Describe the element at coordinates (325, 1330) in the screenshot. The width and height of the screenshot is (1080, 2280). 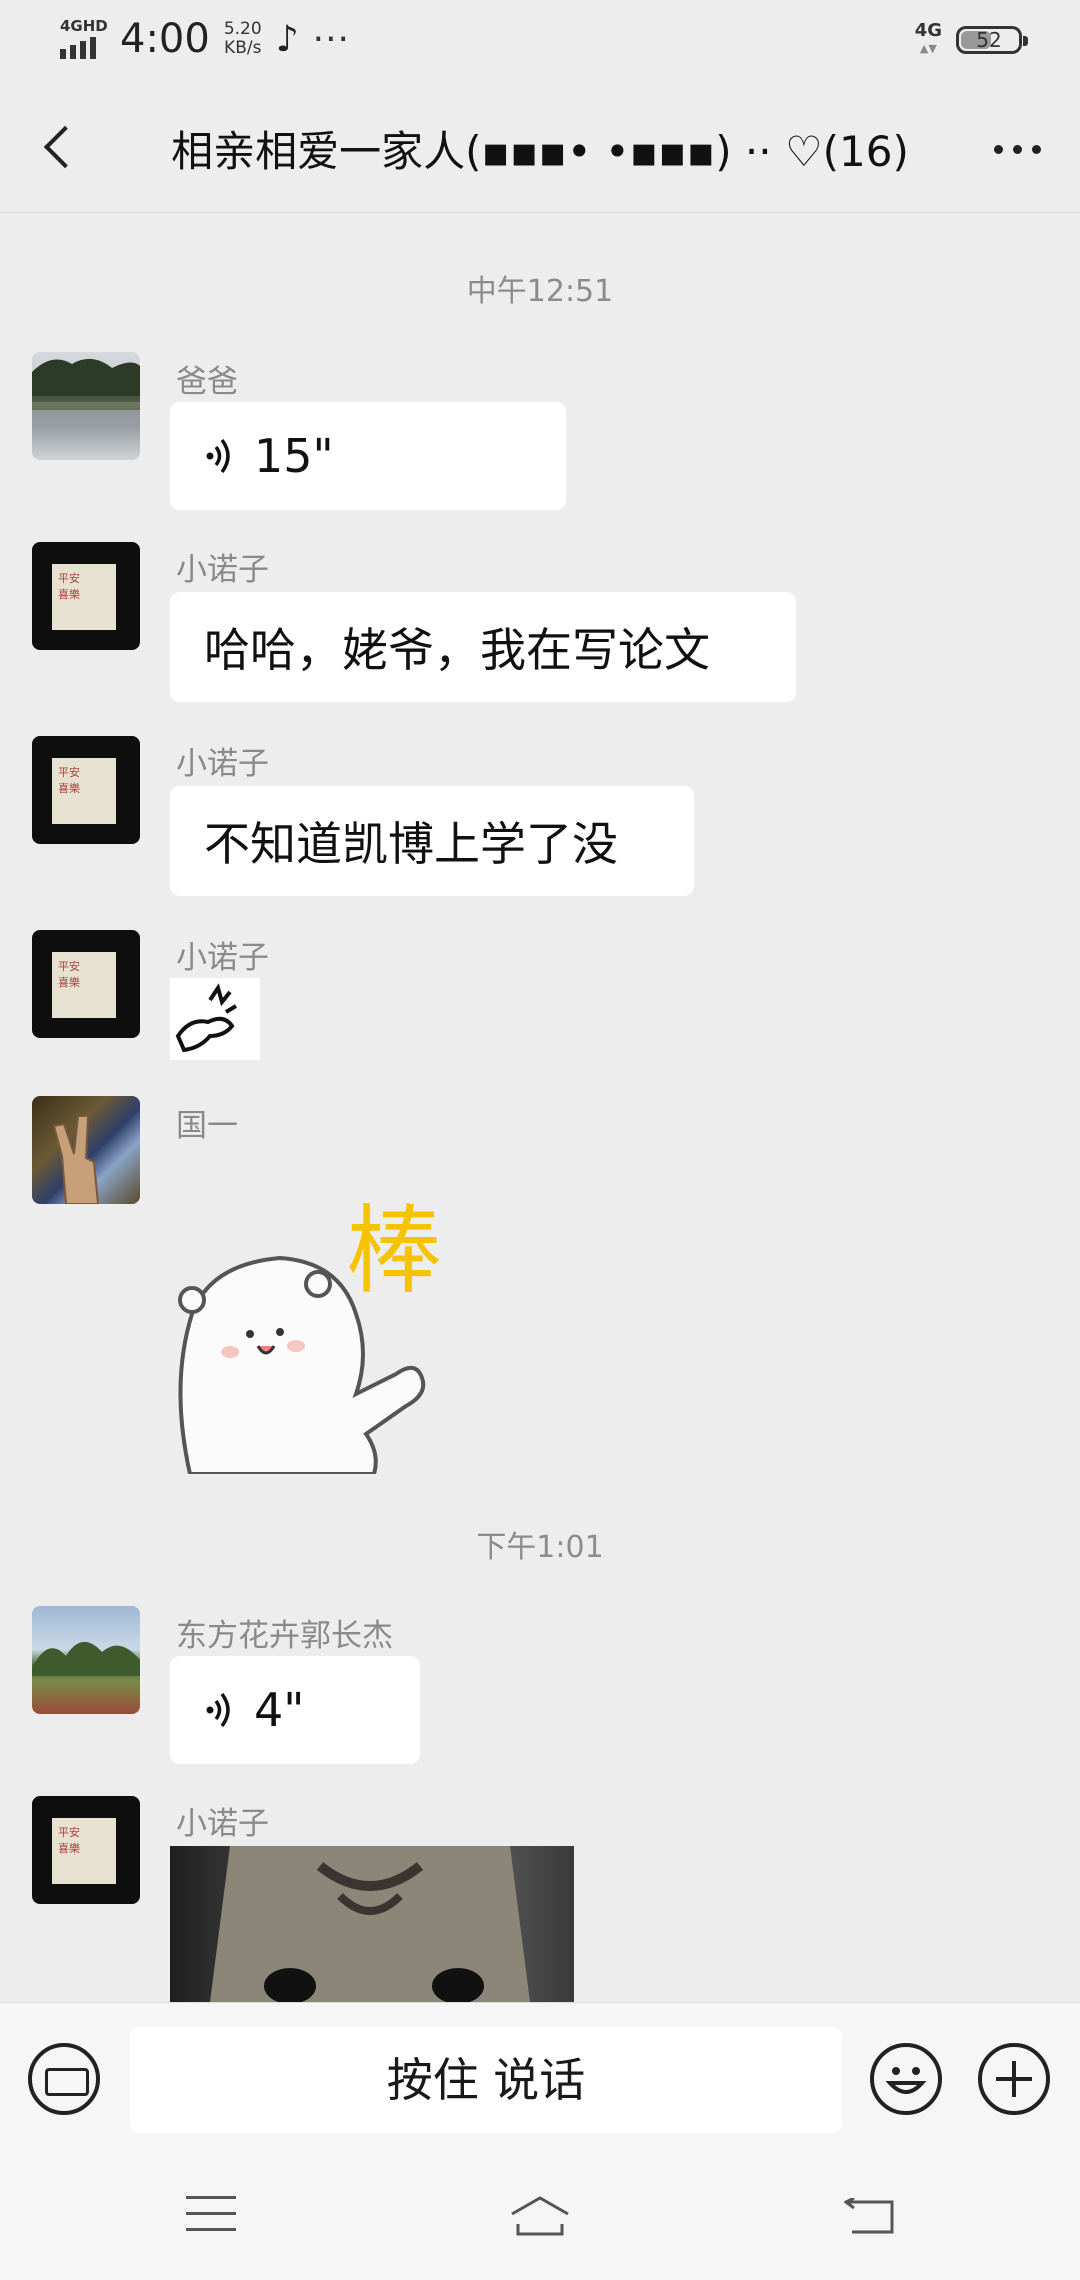
I see `sticker-image: 棒` at that location.